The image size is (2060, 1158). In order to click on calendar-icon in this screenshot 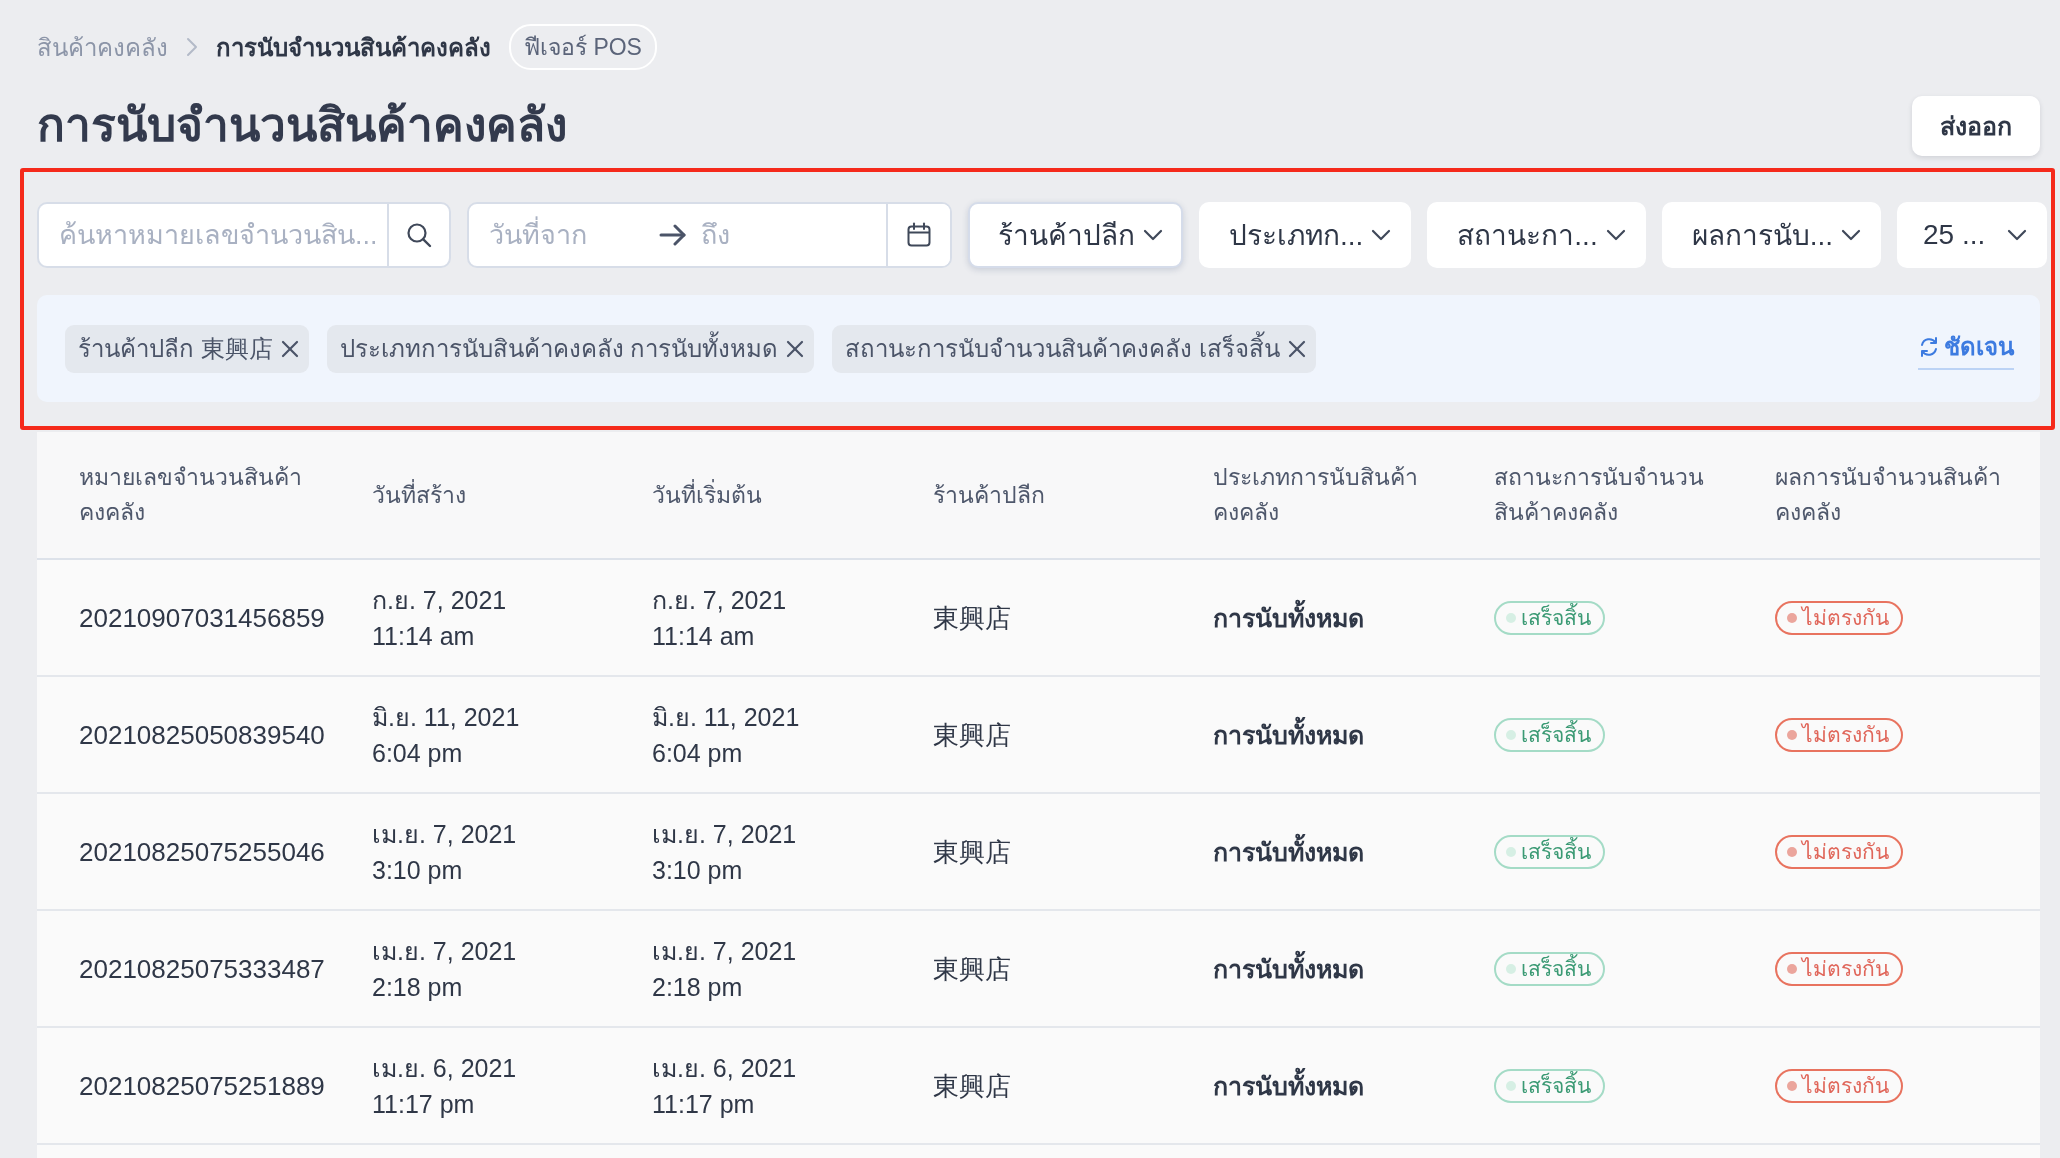, I will do `click(919, 235)`.